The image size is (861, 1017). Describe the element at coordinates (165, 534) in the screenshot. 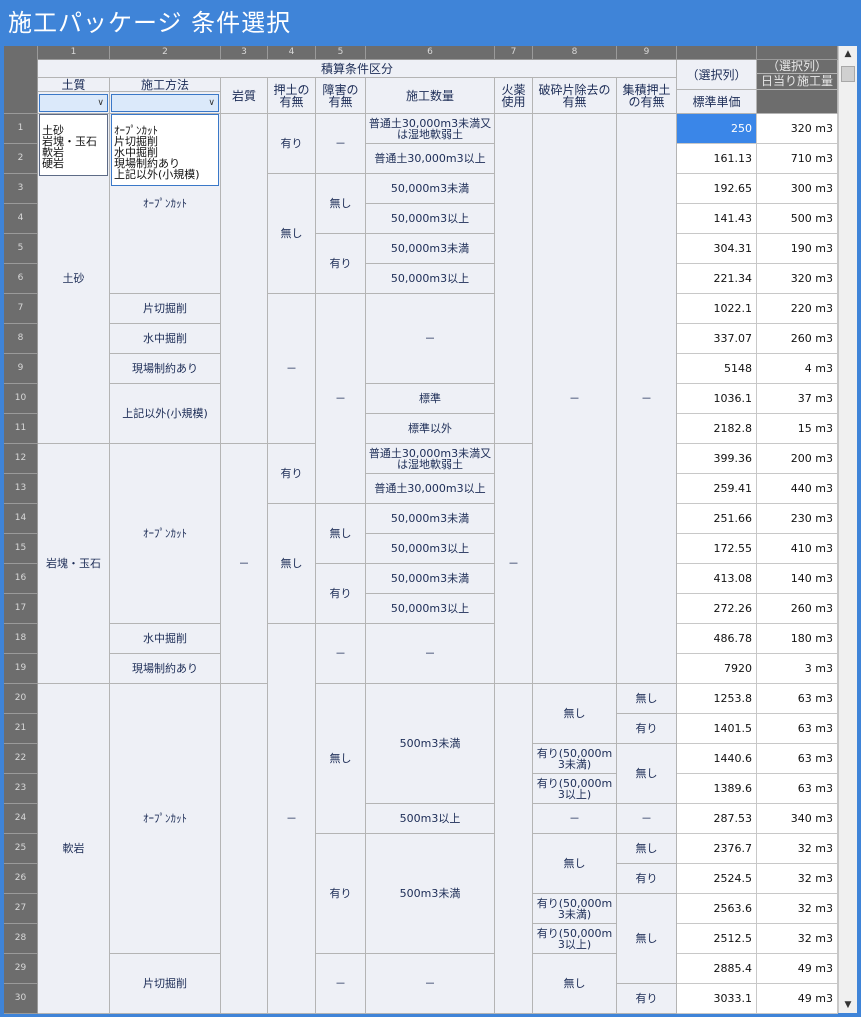

I see `method-cell: ｵｰﾌﾟﾝｶｯﾄ` at that location.